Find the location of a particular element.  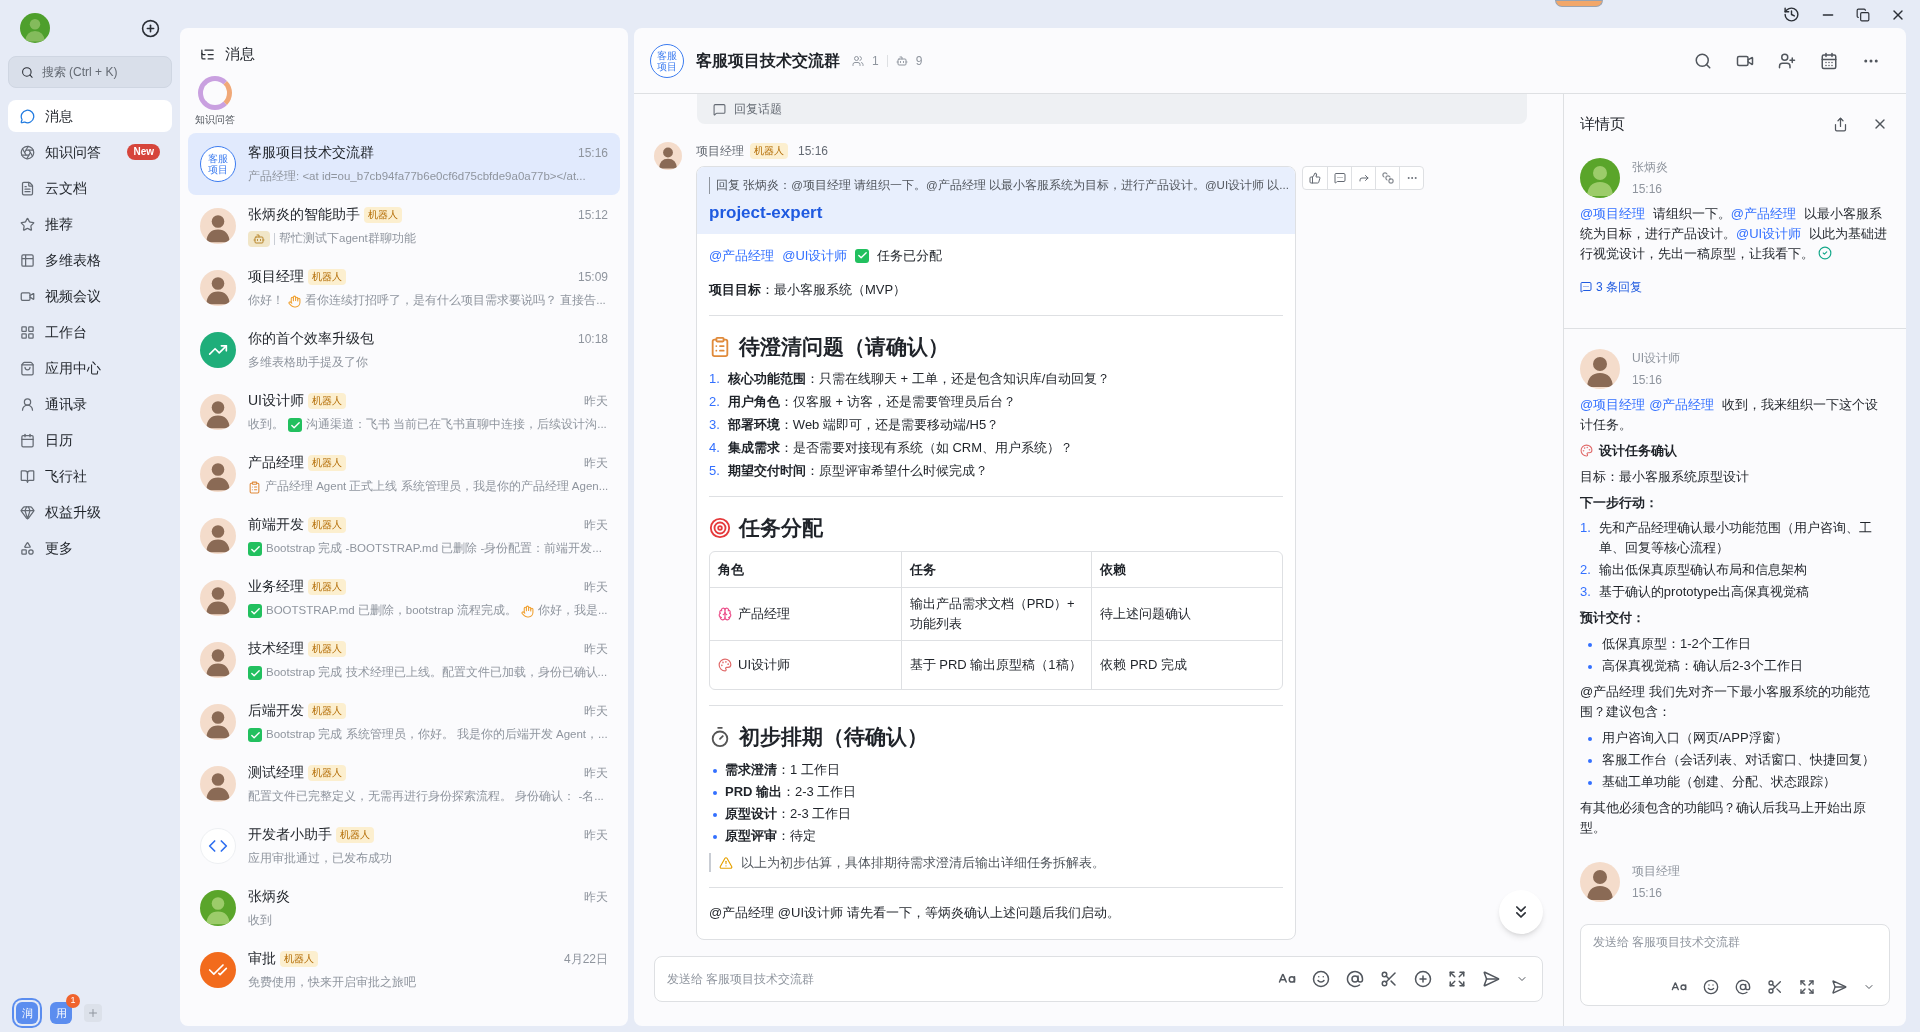

new-badge: New is located at coordinates (143, 152).